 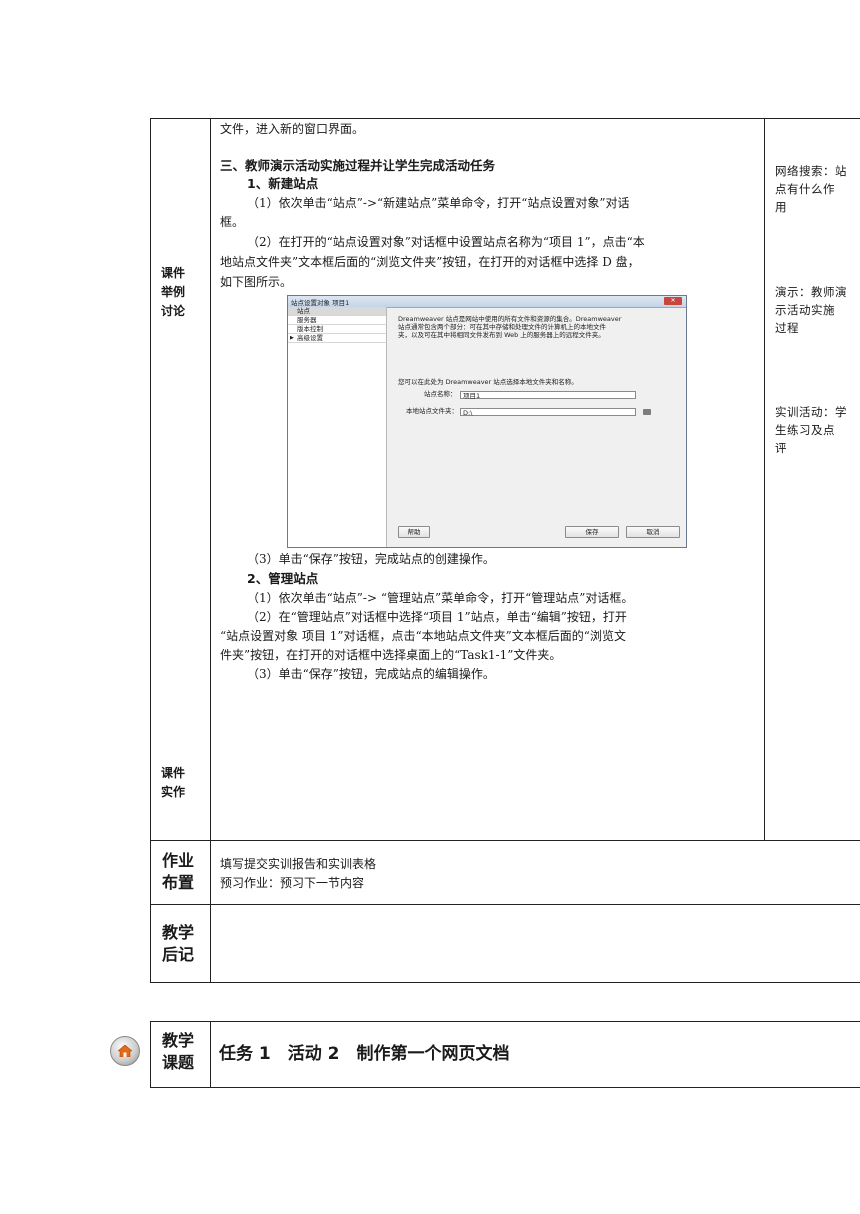 I want to click on local-folder-input: D:\, so click(x=548, y=412).